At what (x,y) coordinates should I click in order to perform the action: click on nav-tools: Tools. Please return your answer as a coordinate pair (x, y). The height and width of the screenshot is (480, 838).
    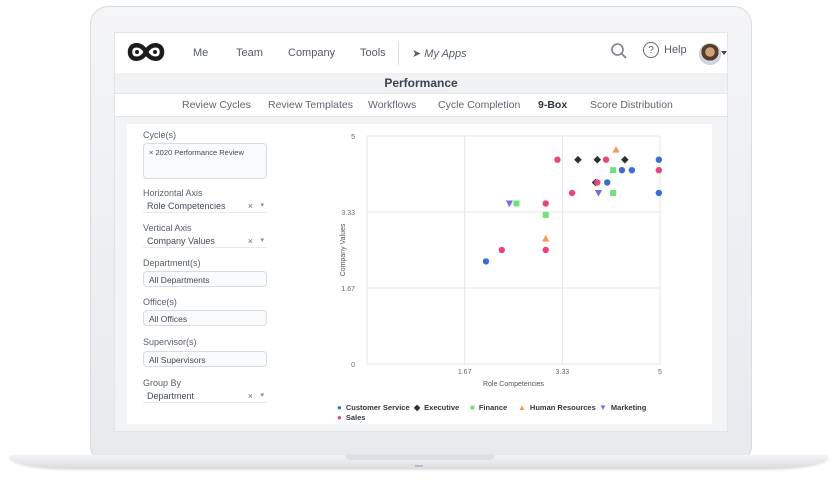
    Looking at the image, I should click on (373, 53).